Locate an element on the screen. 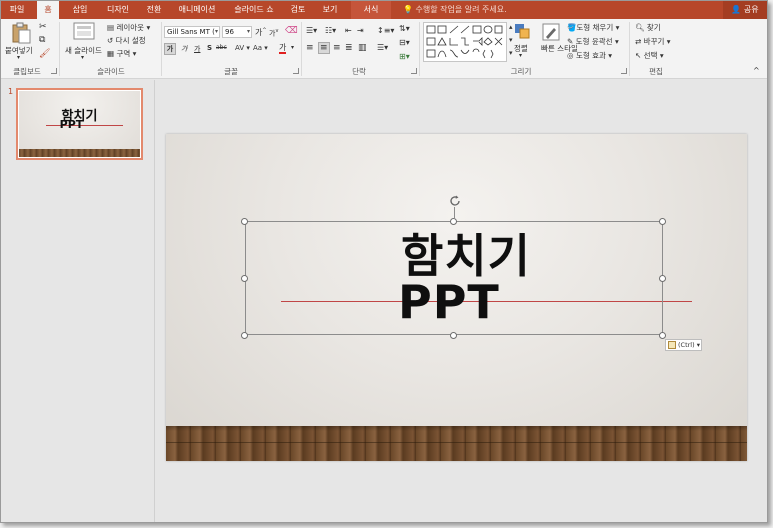 This screenshot has width=773, height=528. replace-button: ⇄ 바꾸기 ▾ is located at coordinates (653, 41).